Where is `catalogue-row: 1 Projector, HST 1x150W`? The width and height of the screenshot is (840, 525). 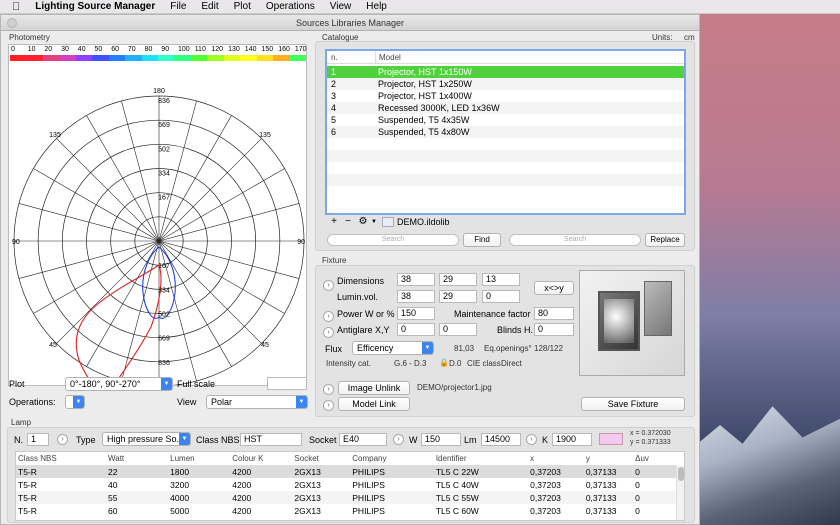
catalogue-row: 1 Projector, HST 1x150W is located at coordinates (505, 72).